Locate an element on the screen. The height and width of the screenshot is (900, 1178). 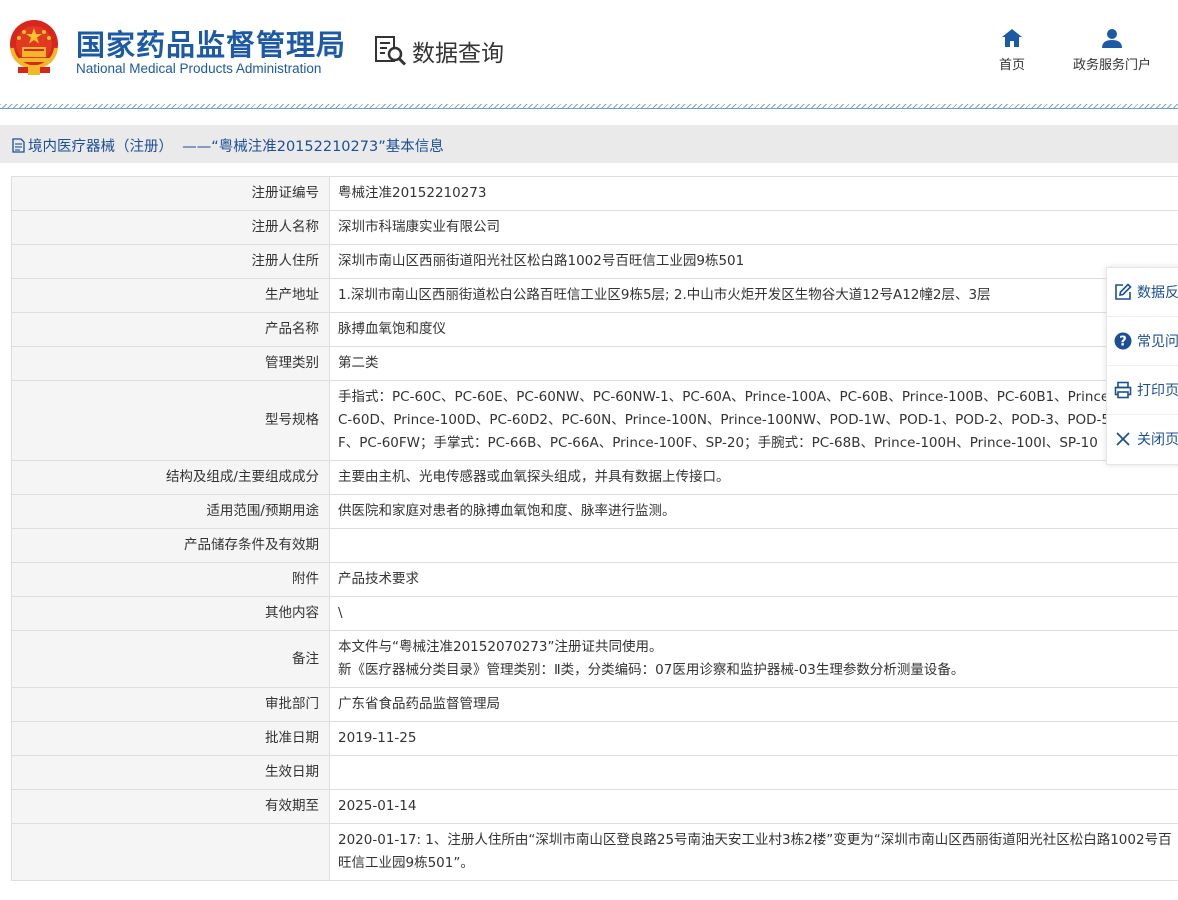
row-label: 管理类别 is located at coordinates (170, 363).